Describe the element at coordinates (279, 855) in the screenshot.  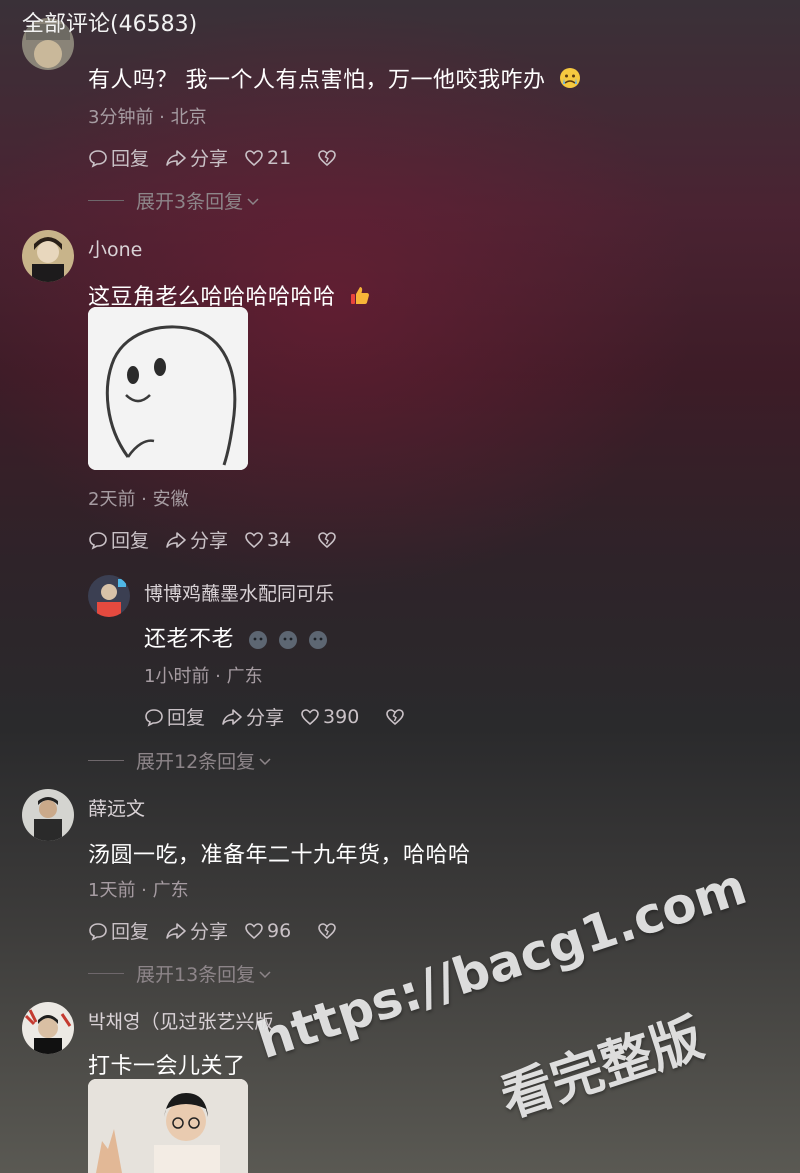
I see `comment-text: 汤圆一吃，准备年二十九年货，哈哈哈` at that location.